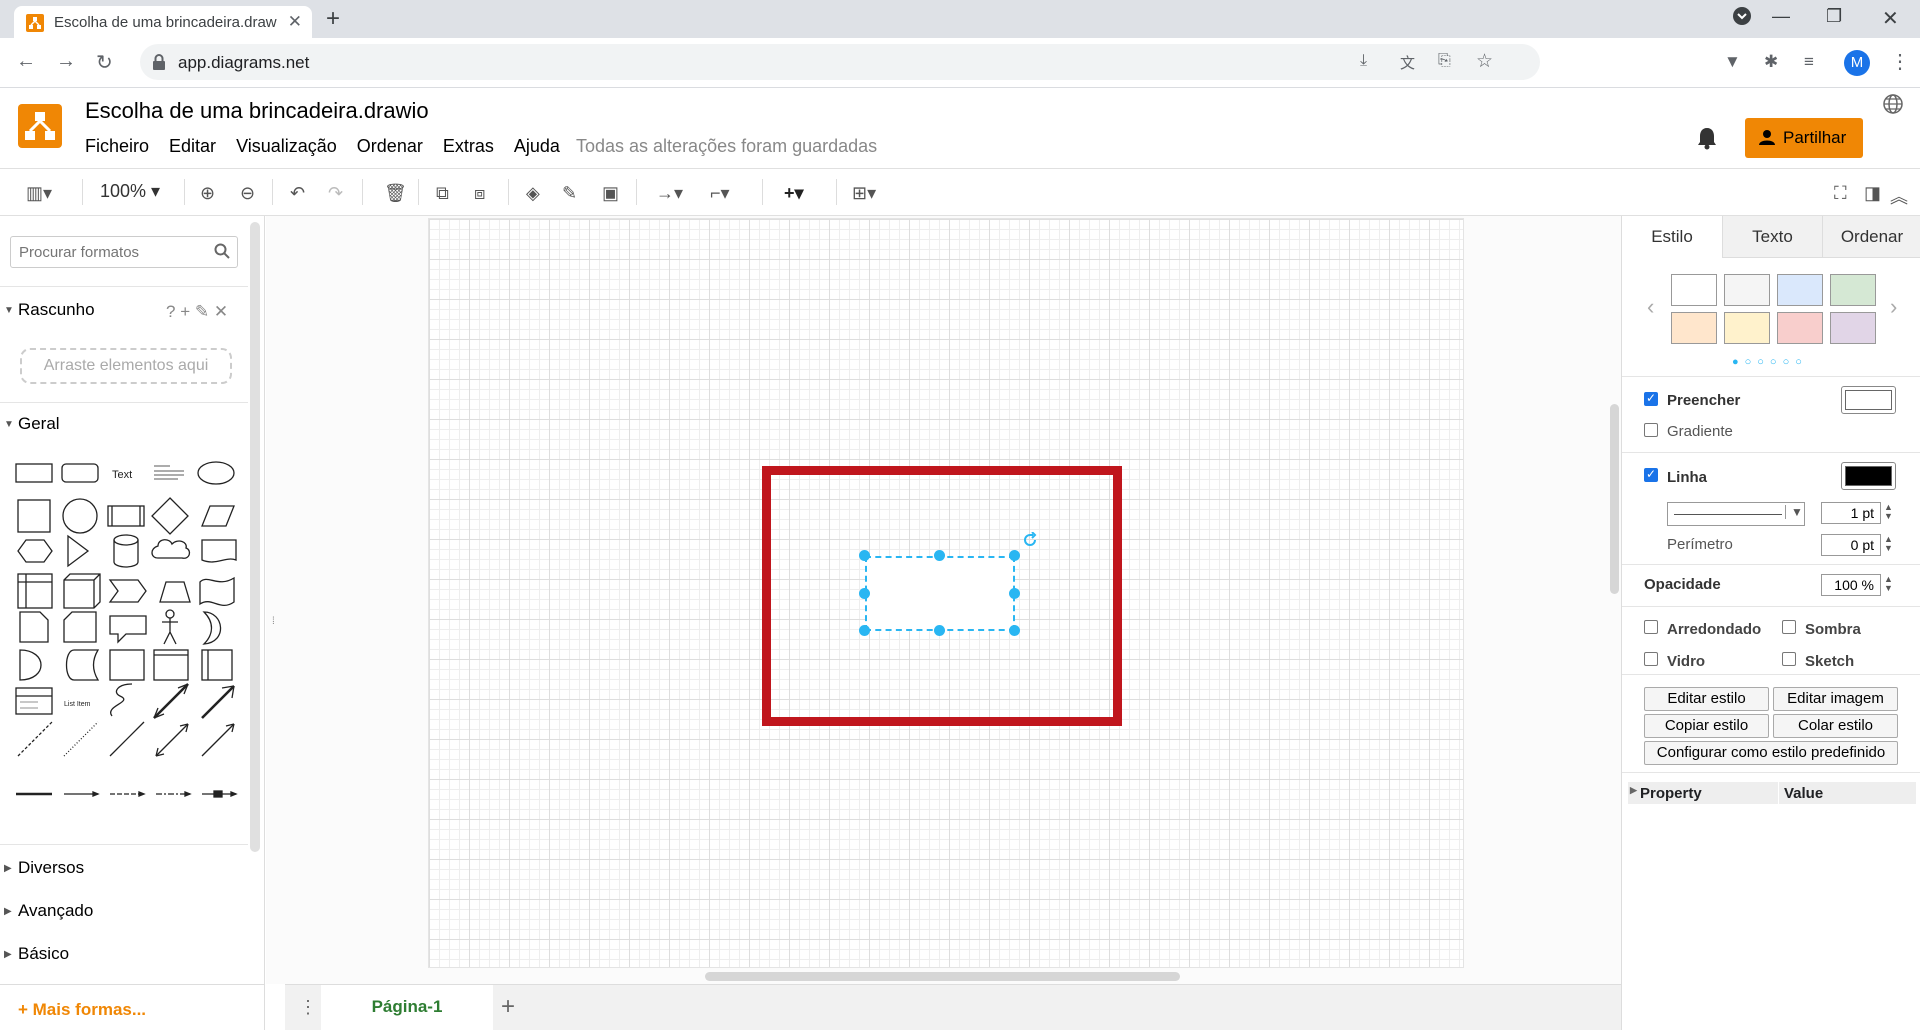 This screenshot has height=1031, width=1920. What do you see at coordinates (202, 311) in the screenshot?
I see `edit-pencil-icon: ✎` at bounding box center [202, 311].